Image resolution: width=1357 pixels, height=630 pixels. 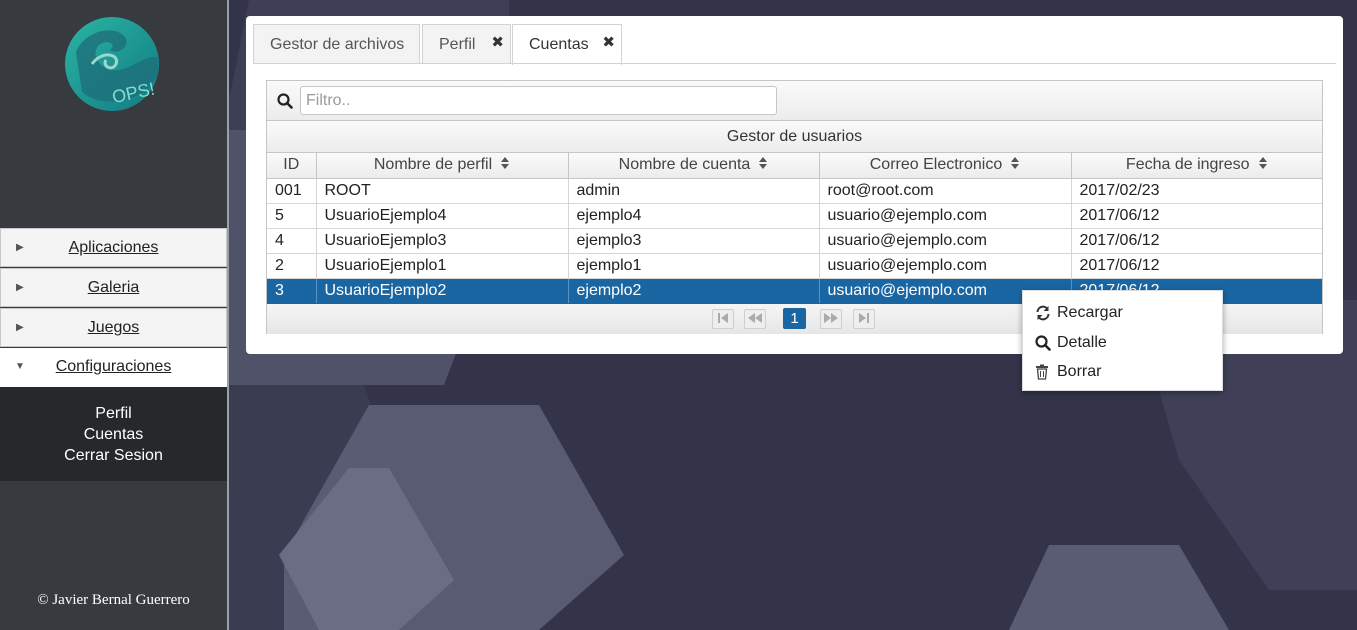 I want to click on cell-nombre-de-perfil: UsuarioEjemplo4, so click(x=442, y=216).